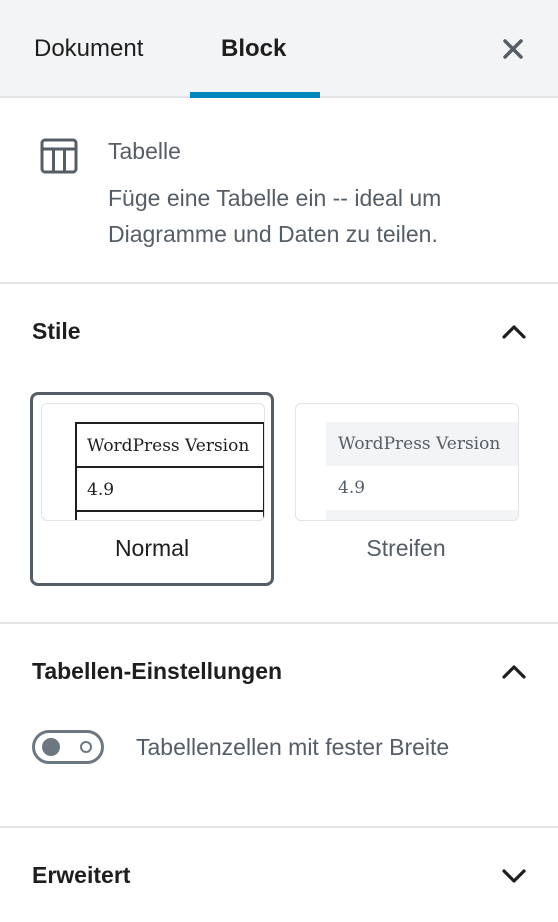 The width and height of the screenshot is (558, 922). I want to click on tab-dokument: Dokument, so click(88, 49).